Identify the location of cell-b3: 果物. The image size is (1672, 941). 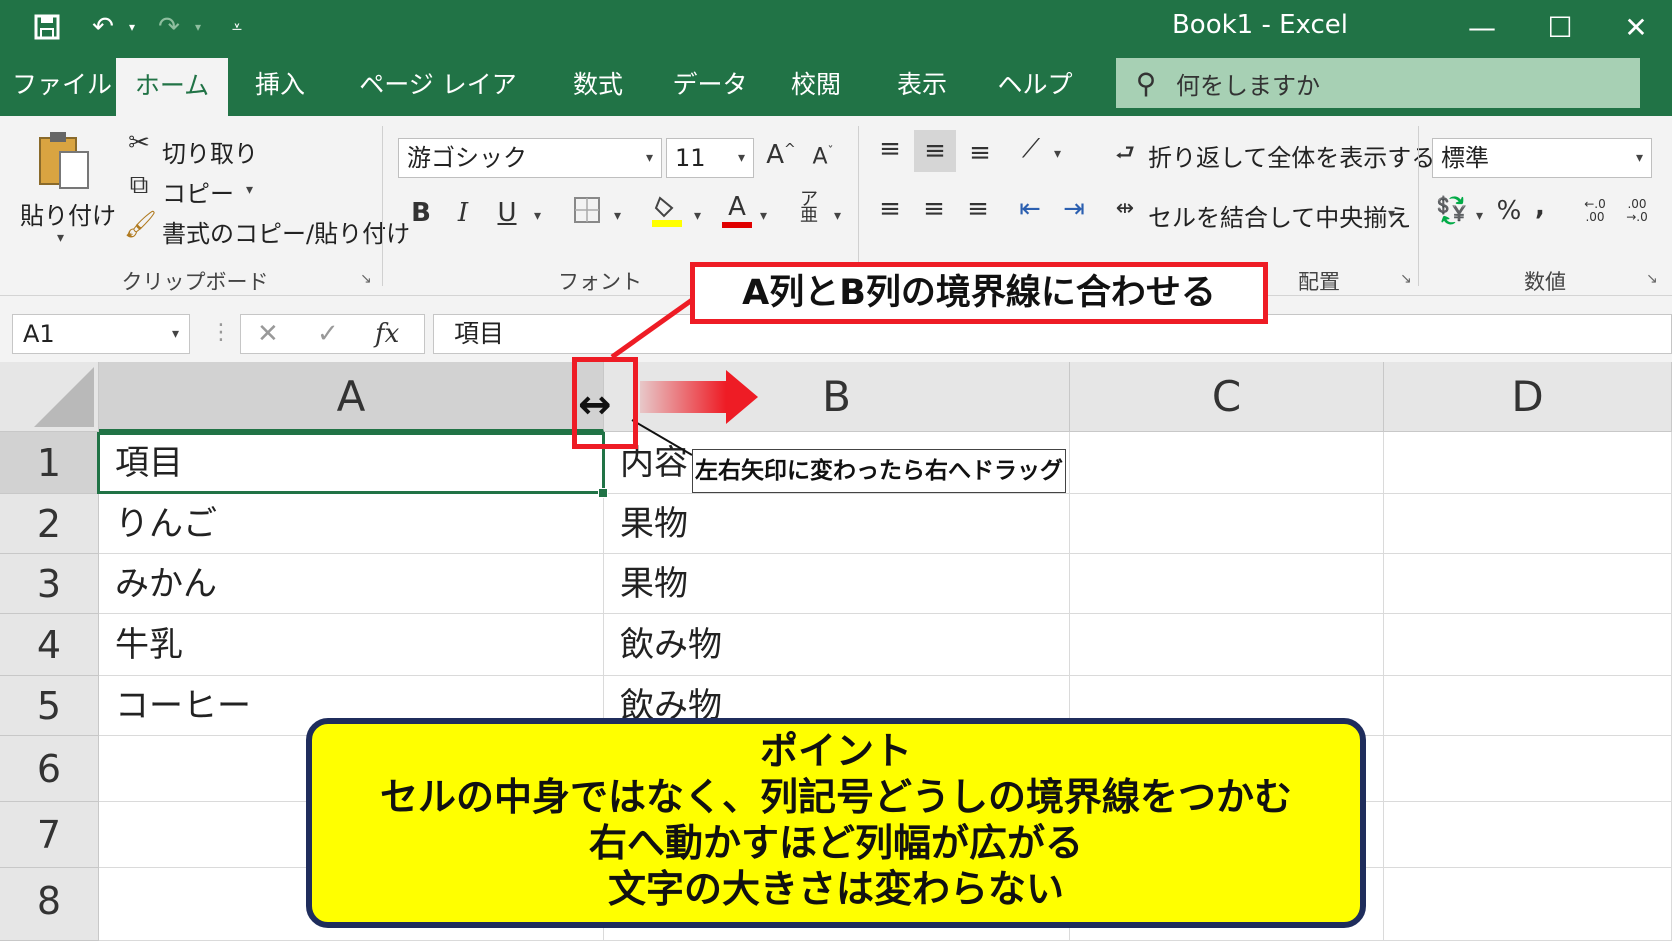
(837, 584).